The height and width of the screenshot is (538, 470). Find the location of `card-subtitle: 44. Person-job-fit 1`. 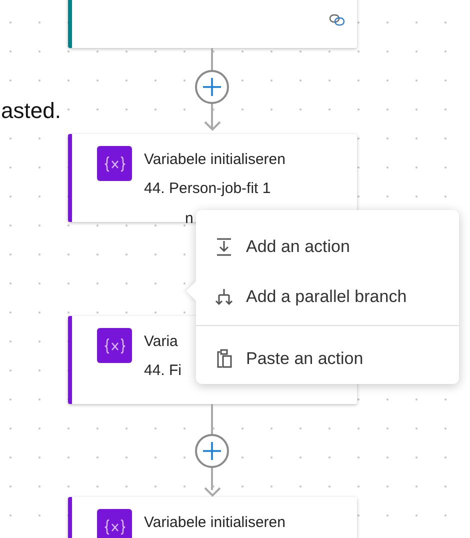

card-subtitle: 44. Person-job-fit 1 is located at coordinates (207, 188).